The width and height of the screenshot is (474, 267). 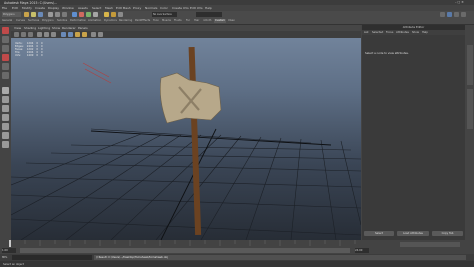 What do you see at coordinates (62, 21) in the screenshot?
I see `tab-subdivs: Subdivs` at bounding box center [62, 21].